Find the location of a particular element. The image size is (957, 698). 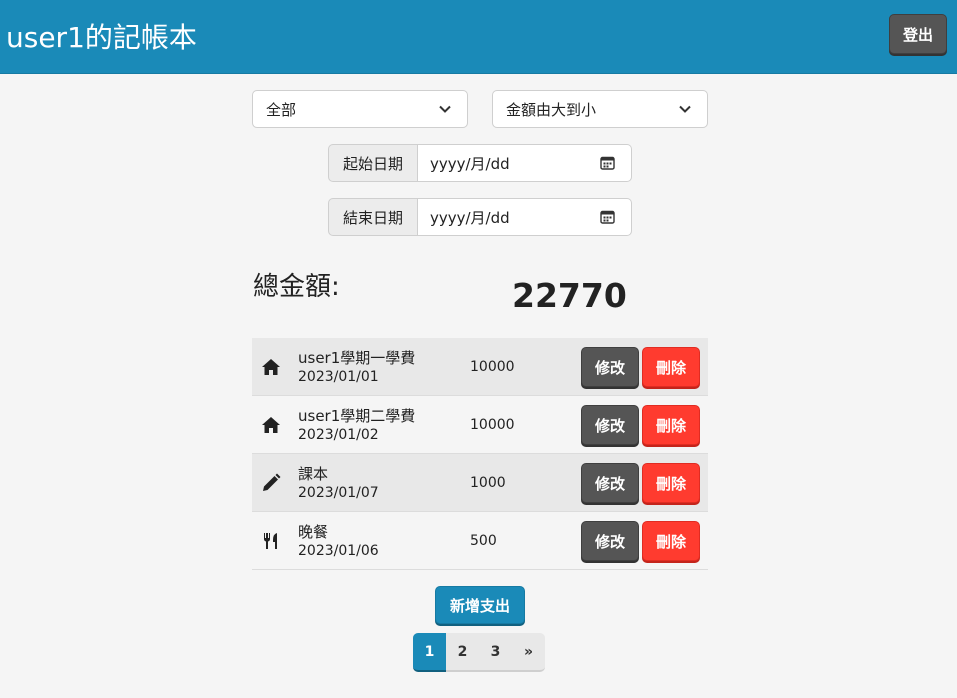

expense-row: user1學期一學費 2023/01/01 10000 修改 刪除 is located at coordinates (480, 367).